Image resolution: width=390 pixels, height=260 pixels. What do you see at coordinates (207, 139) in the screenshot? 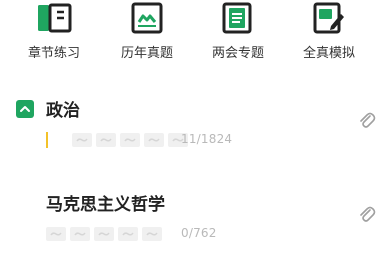
I see `progress-count: 11/1824` at bounding box center [207, 139].